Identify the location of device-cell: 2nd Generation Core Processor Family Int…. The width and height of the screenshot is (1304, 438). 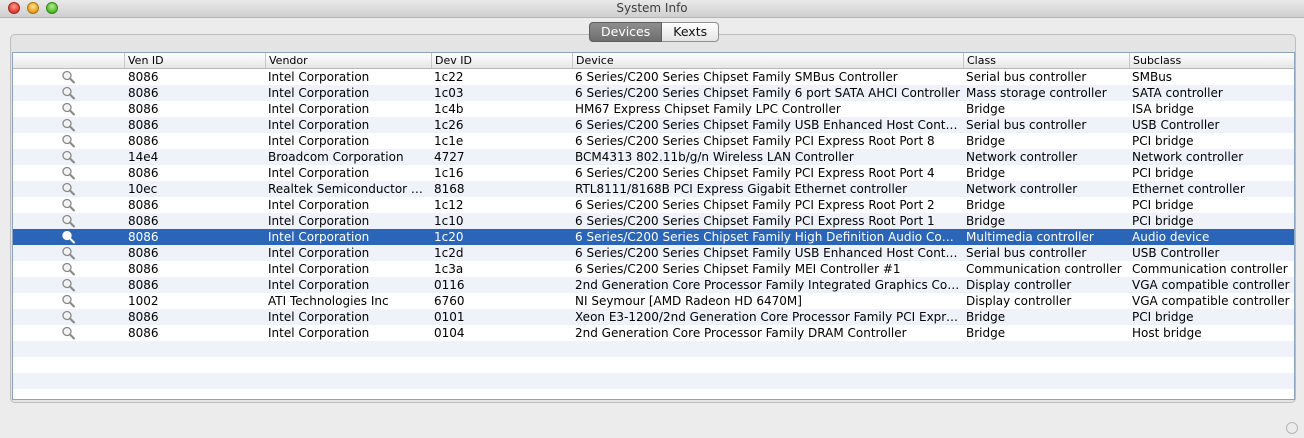
(768, 285).